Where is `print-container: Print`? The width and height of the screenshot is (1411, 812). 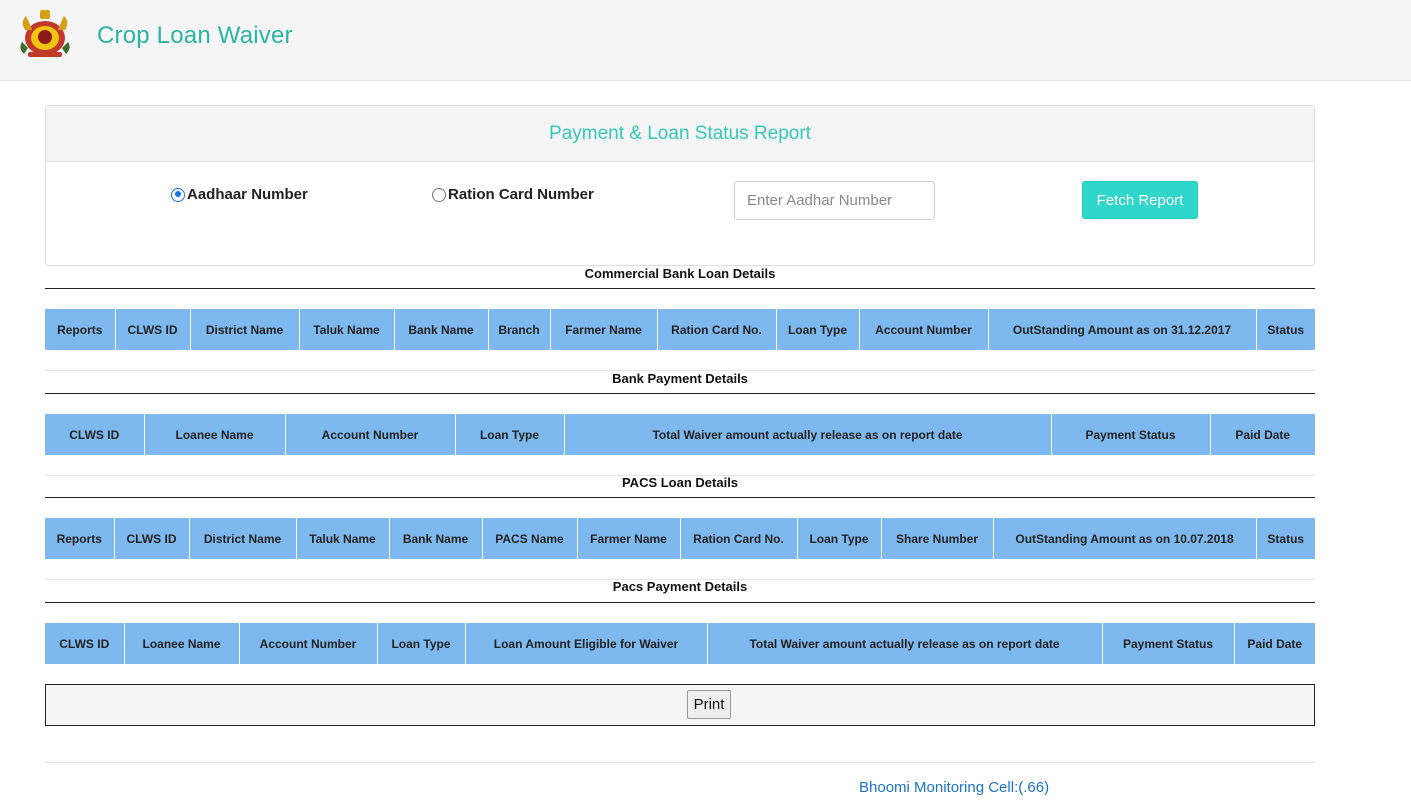
print-container: Print is located at coordinates (680, 705).